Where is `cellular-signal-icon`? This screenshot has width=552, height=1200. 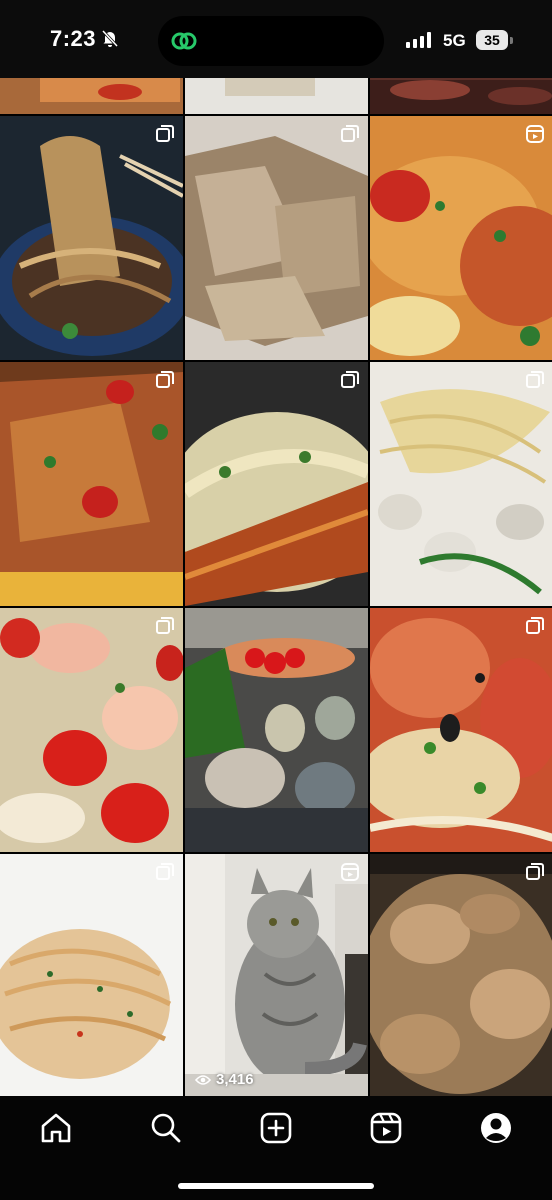 cellular-signal-icon is located at coordinates (418, 40).